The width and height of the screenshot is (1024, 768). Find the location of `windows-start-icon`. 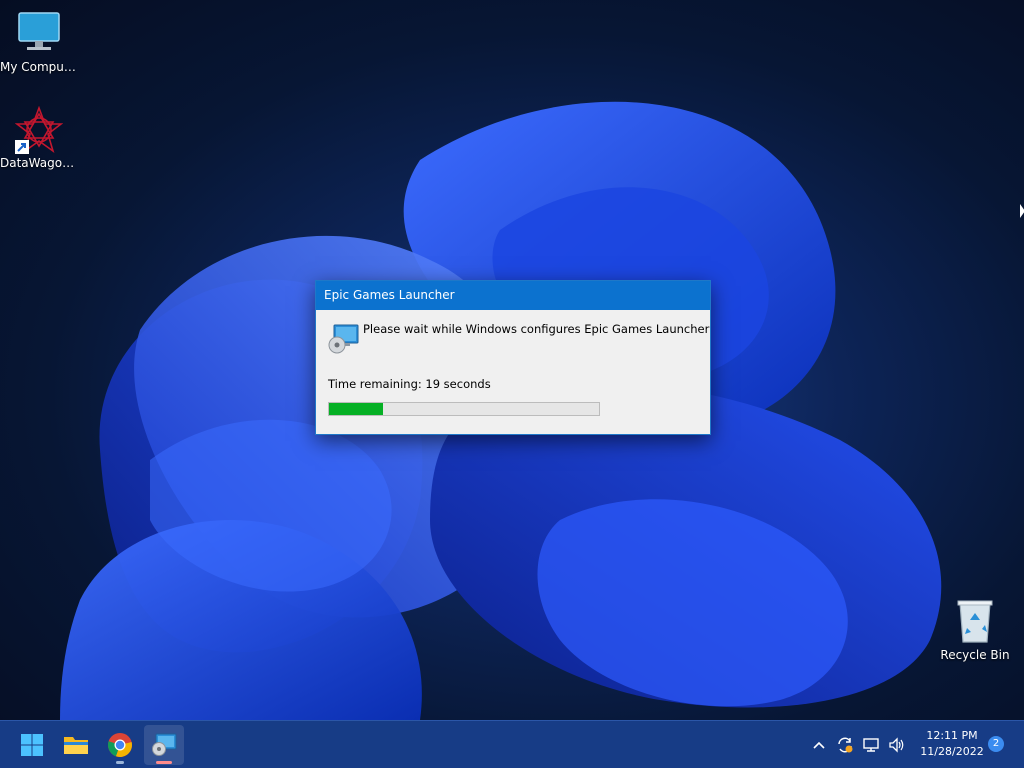

windows-start-icon is located at coordinates (32, 745).